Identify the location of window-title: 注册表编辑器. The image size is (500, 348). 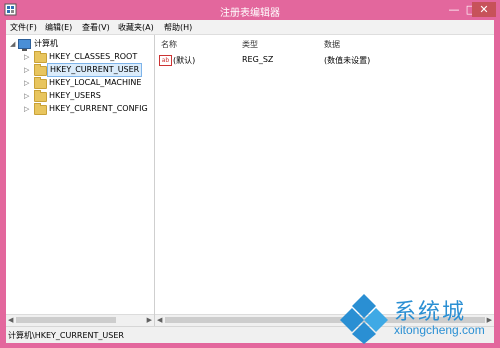
(250, 13).